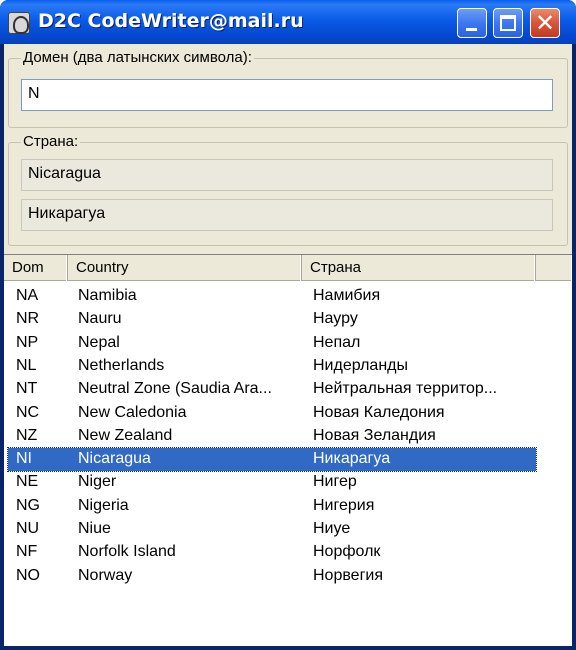  What do you see at coordinates (27, 482) in the screenshot?
I see `cell-dom: NE` at bounding box center [27, 482].